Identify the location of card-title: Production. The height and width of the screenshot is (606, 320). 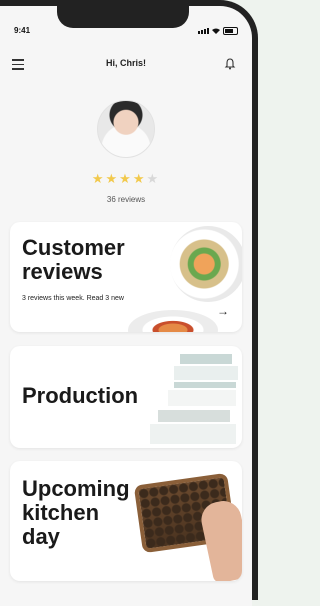
(80, 396).